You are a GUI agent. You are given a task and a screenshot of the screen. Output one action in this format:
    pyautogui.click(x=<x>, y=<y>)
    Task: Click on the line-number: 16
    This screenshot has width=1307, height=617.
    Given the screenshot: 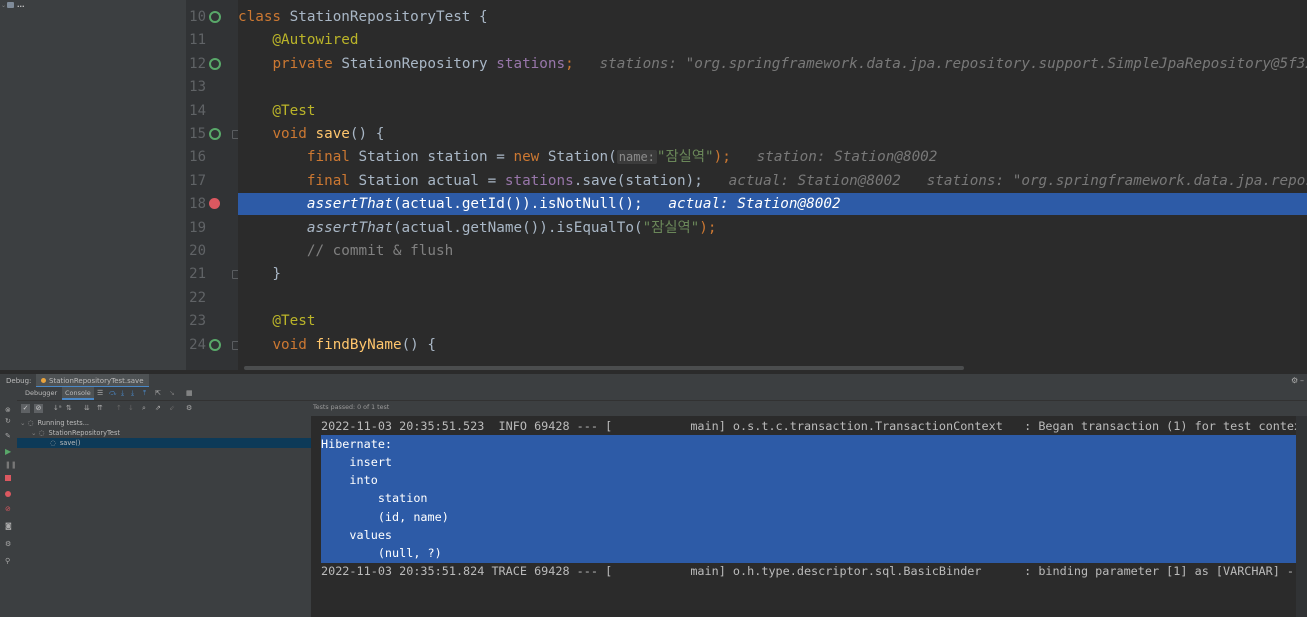 What is the action you would take?
    pyautogui.click(x=196, y=157)
    